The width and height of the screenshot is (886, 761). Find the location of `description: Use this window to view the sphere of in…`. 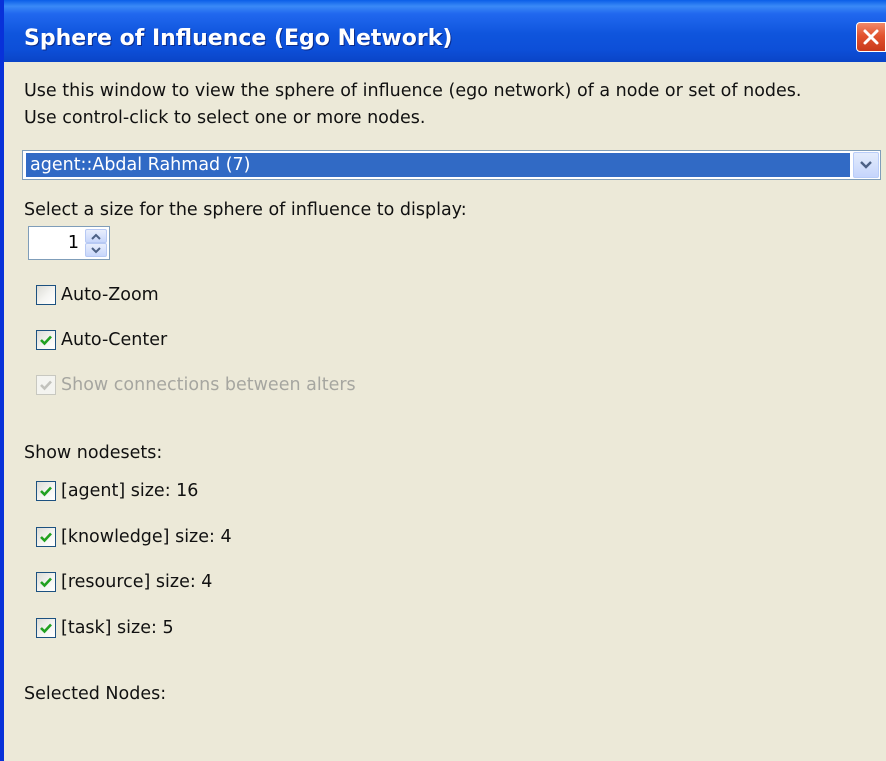

description: Use this window to view the sphere of in… is located at coordinates (412, 105).